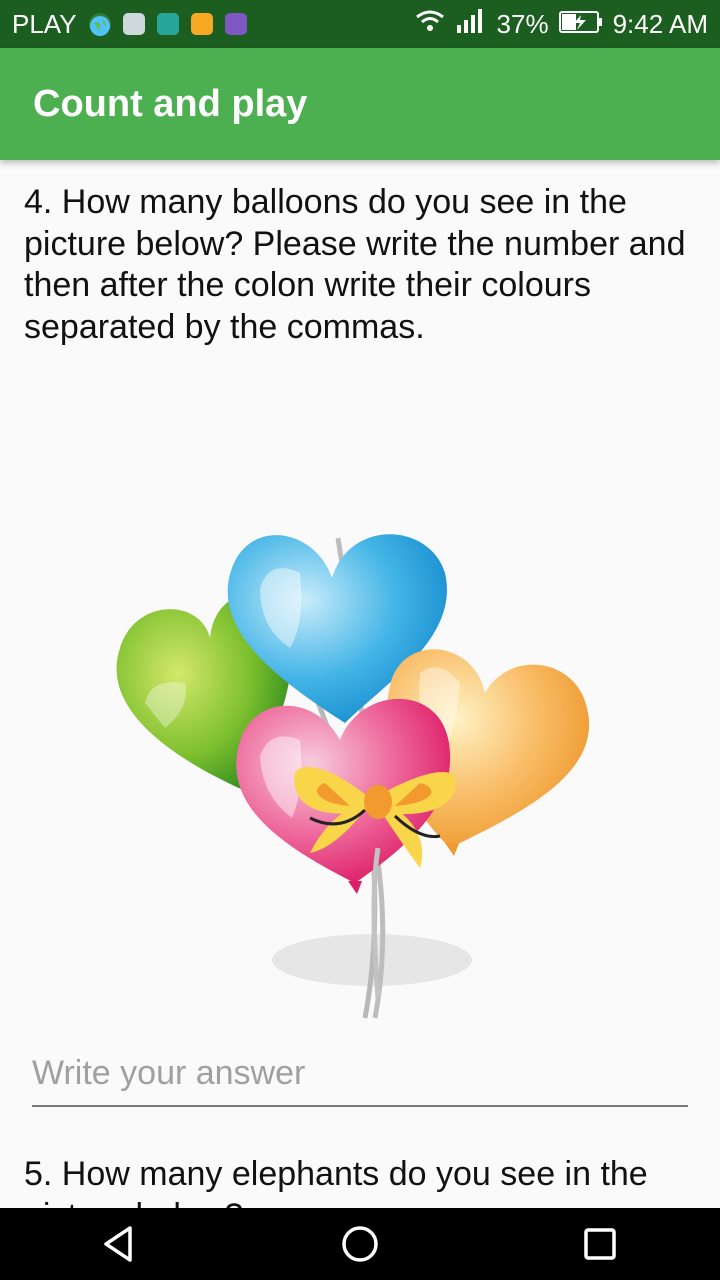 Image resolution: width=720 pixels, height=1280 pixels. What do you see at coordinates (660, 23) in the screenshot?
I see `clock: 9:42 AM` at bounding box center [660, 23].